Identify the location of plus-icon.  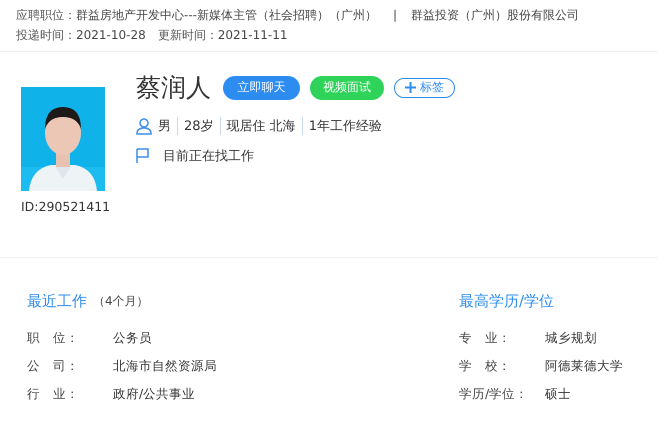
(410, 87).